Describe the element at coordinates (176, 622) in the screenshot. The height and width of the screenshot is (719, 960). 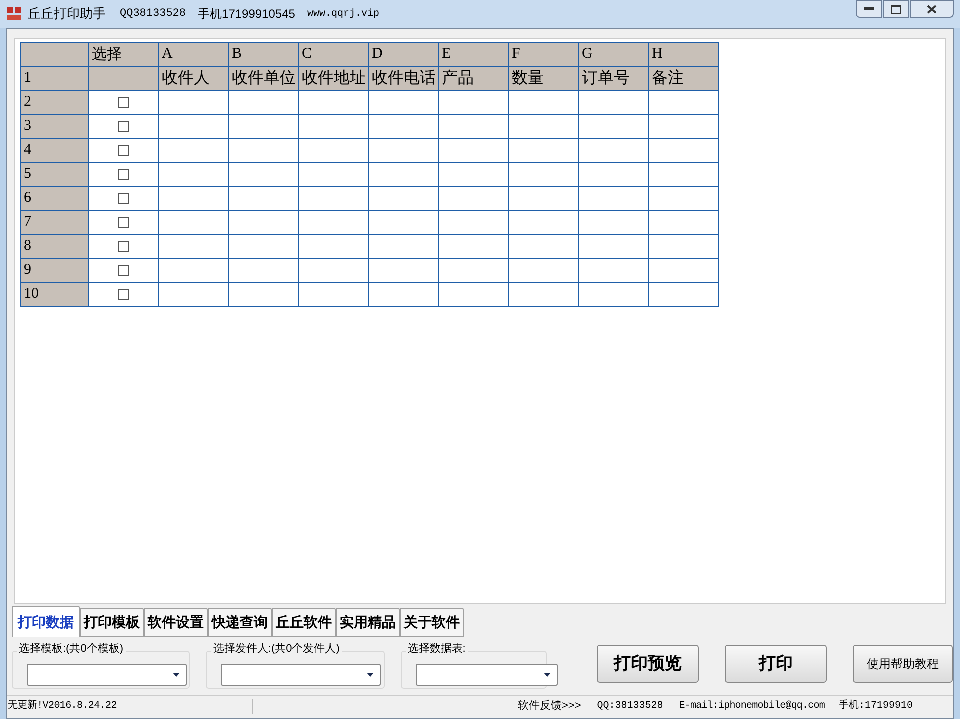
I see `tab: 软件设置` at that location.